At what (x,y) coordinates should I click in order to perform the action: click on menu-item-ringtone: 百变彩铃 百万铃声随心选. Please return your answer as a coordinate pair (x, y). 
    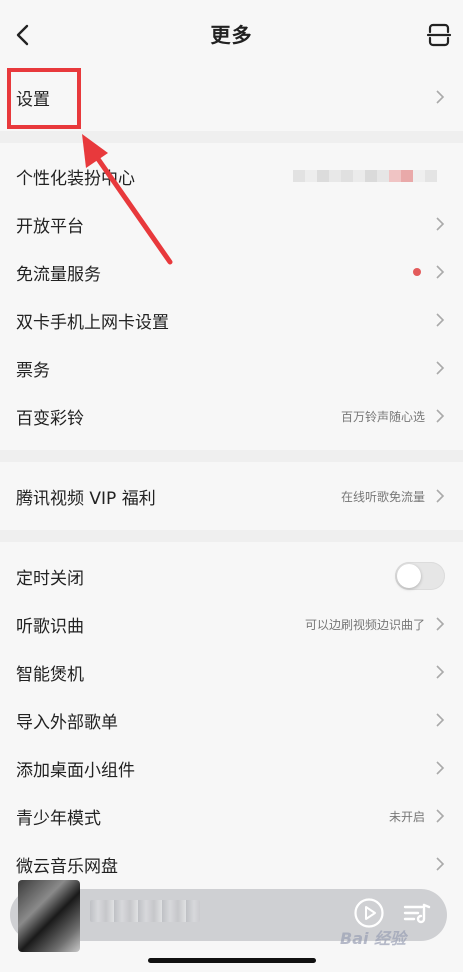
    Looking at the image, I should click on (231, 416).